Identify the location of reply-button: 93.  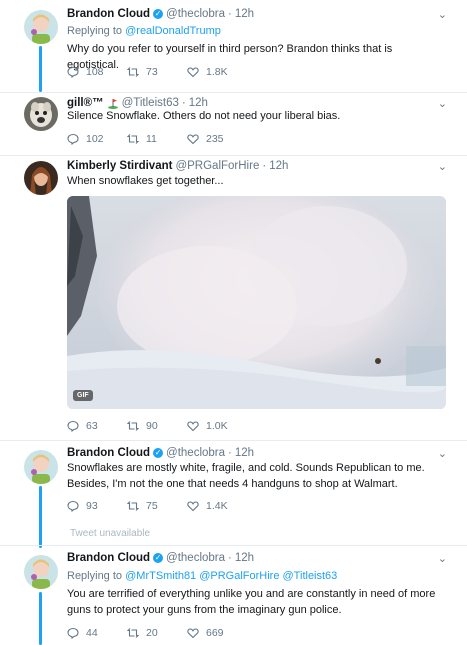
(97, 506).